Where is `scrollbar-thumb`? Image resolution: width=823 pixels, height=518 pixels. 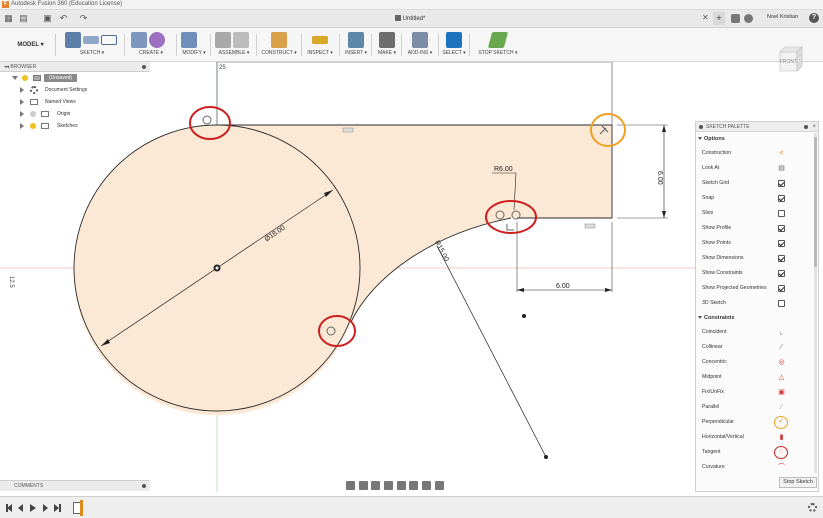 scrollbar-thumb is located at coordinates (815, 202).